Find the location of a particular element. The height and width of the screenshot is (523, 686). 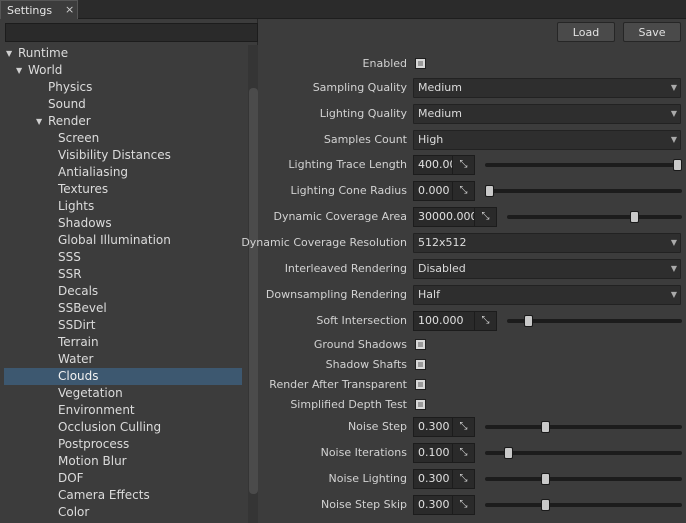

lighting-cone-radius-slider-thumb is located at coordinates (489, 191).